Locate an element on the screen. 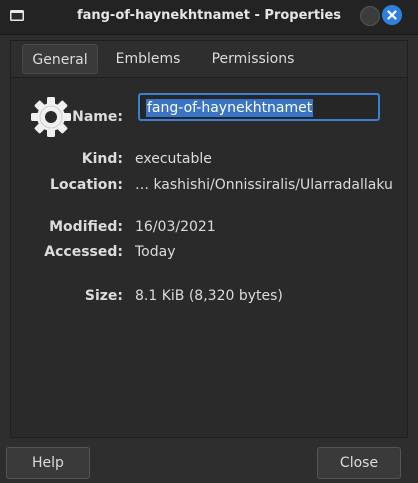  location-label: Location: is located at coordinates (86, 185).